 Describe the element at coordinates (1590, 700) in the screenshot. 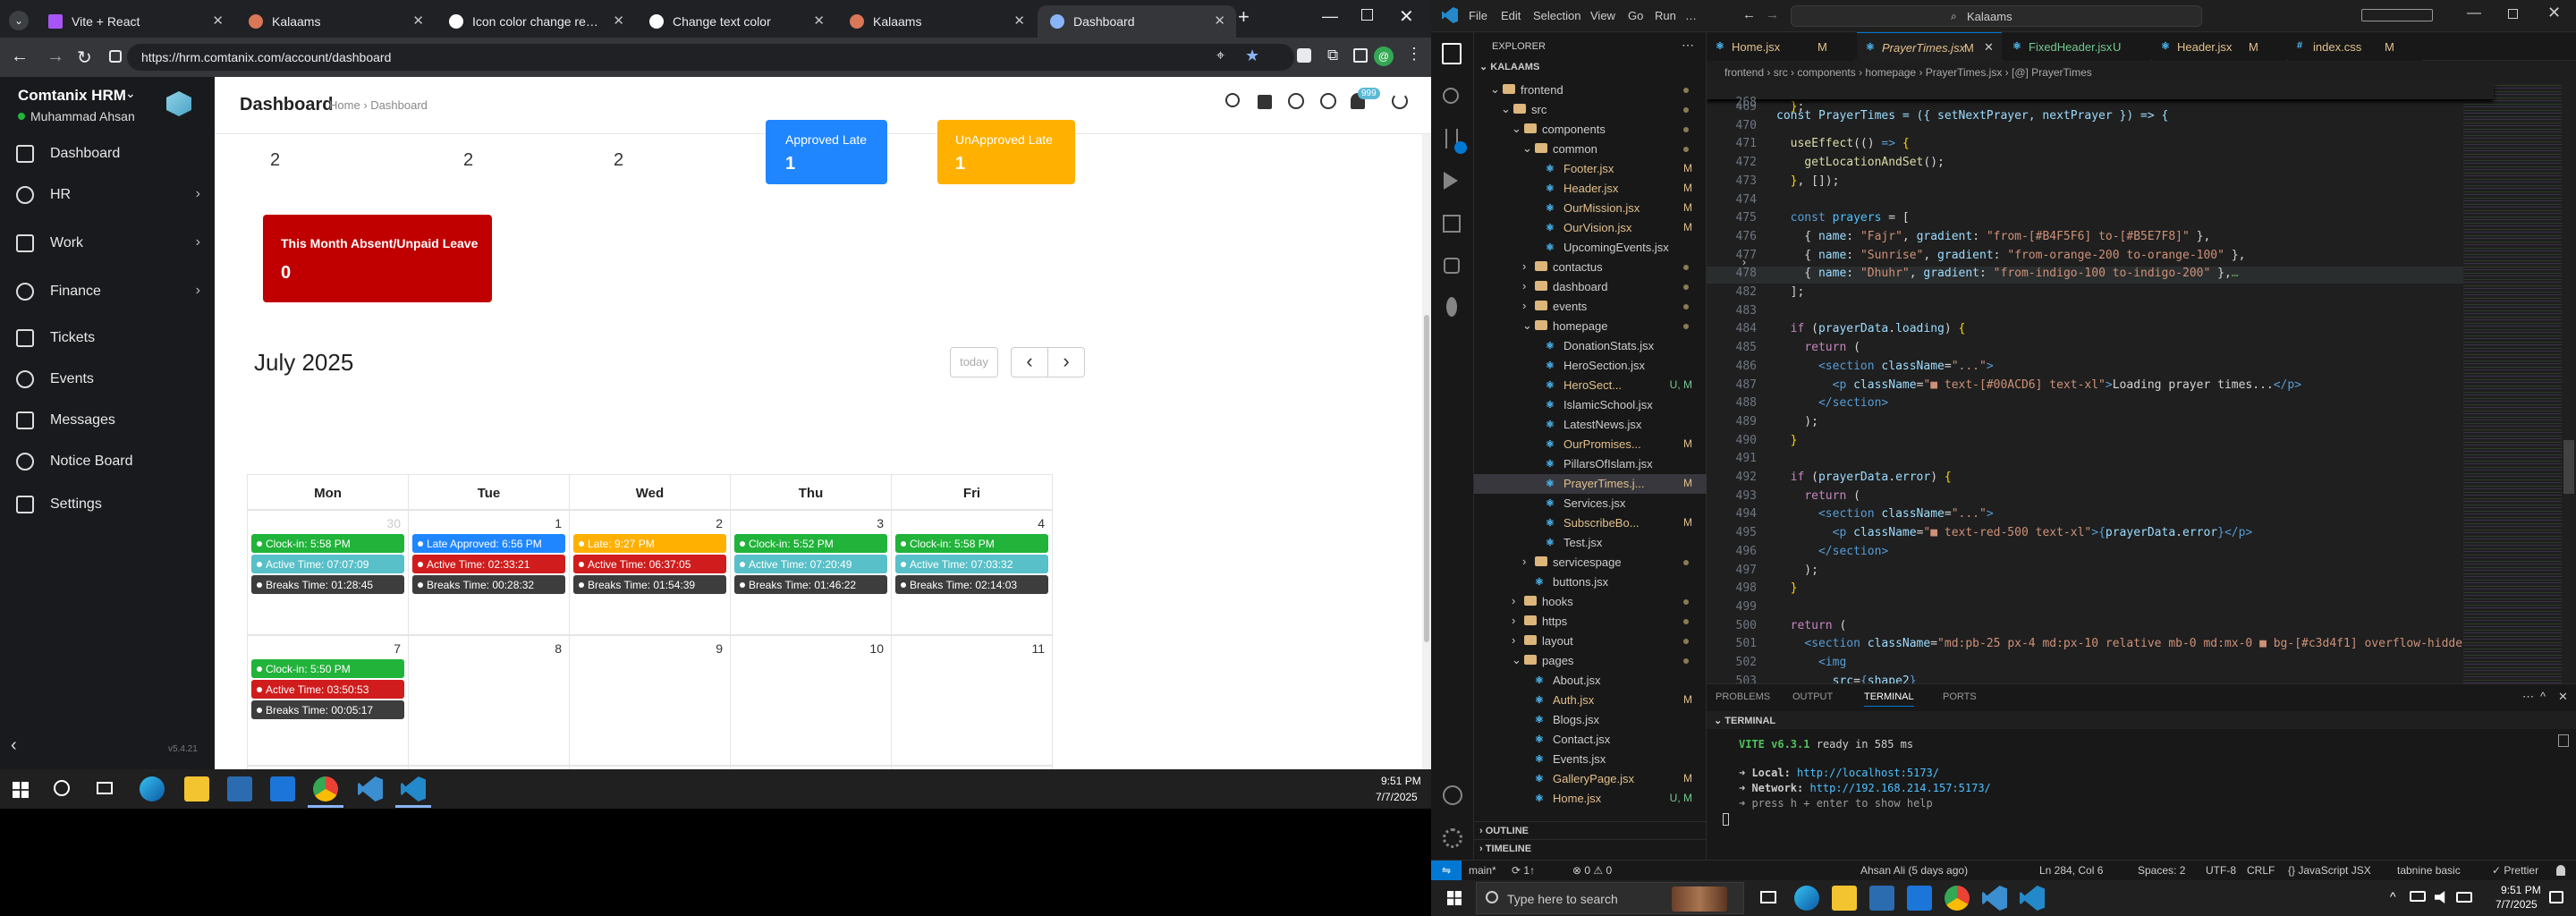

I see `tree-file: ⚛ Auth.jsx M` at that location.